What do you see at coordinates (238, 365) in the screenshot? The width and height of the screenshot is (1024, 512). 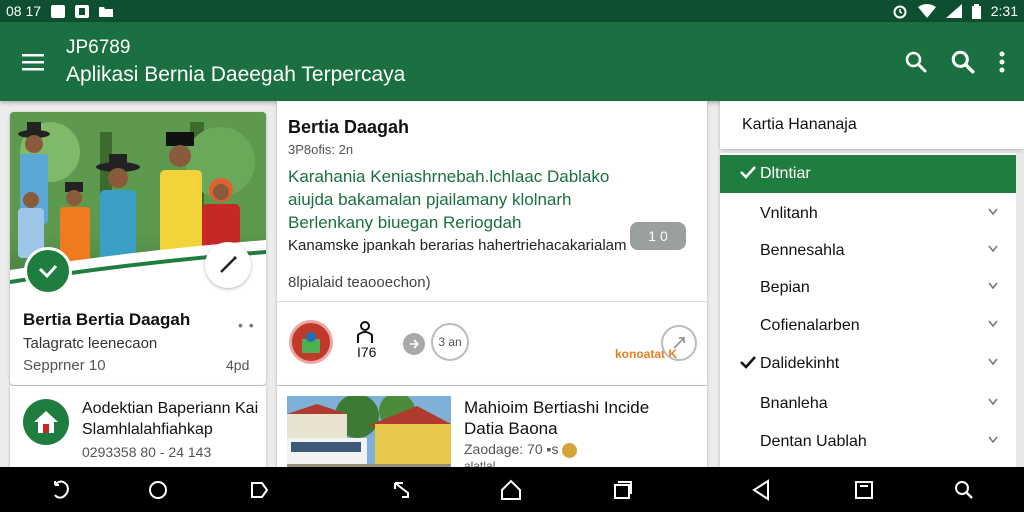 I see `feature-card-time: 4pd` at bounding box center [238, 365].